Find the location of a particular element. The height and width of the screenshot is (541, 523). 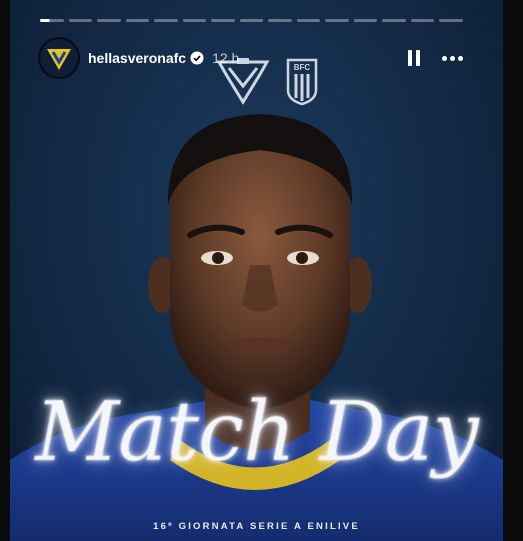

story-progress-bar is located at coordinates (251, 20).